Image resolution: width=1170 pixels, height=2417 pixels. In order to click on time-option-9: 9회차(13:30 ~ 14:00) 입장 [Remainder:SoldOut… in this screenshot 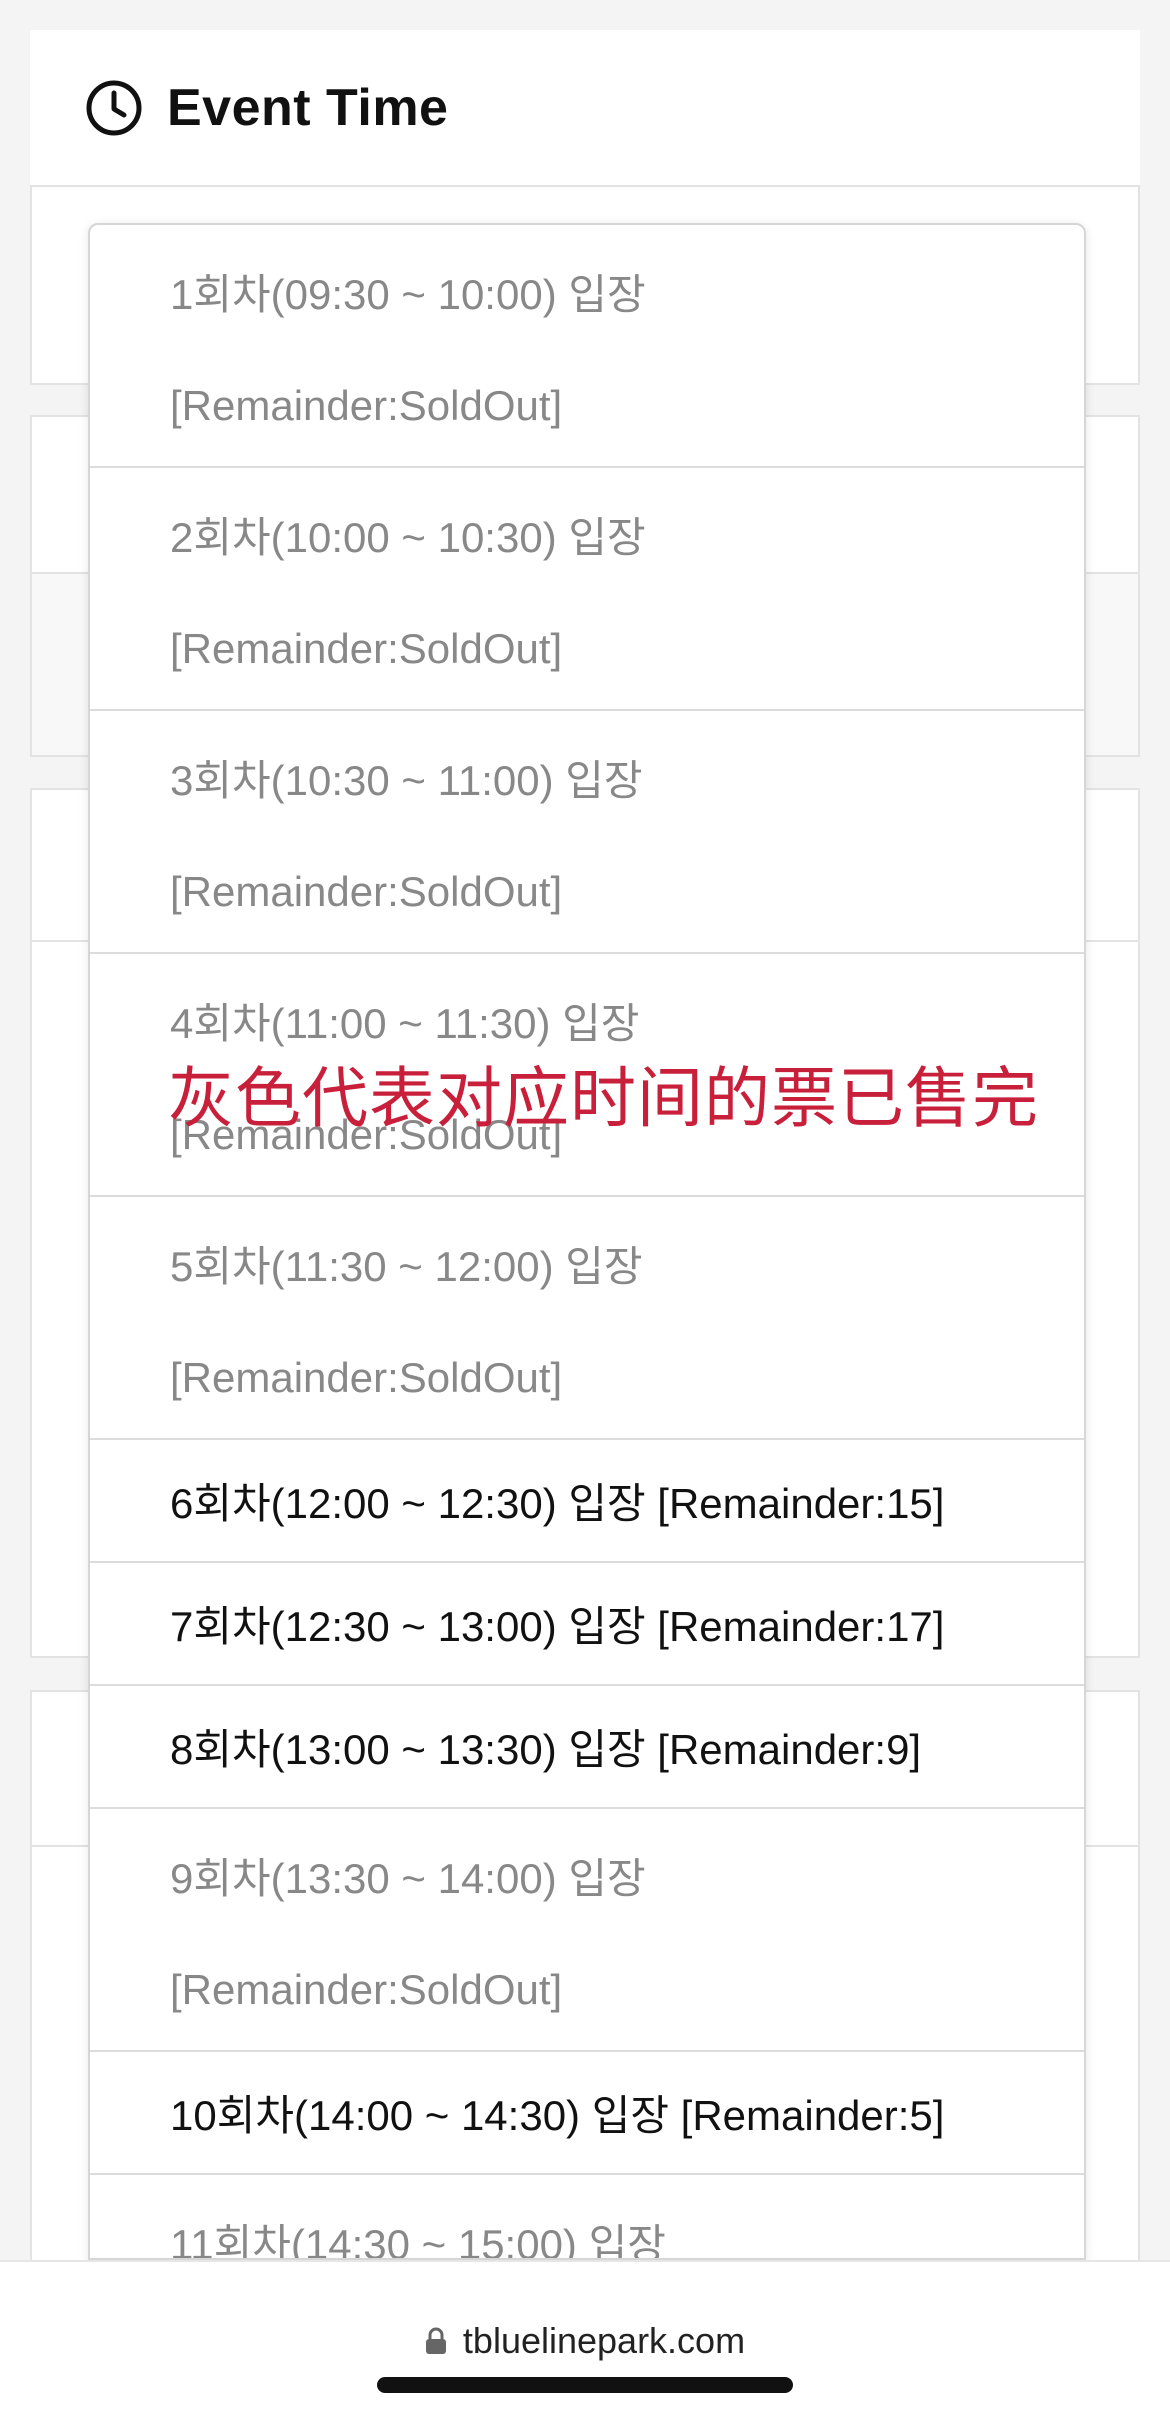, I will do `click(587, 1930)`.